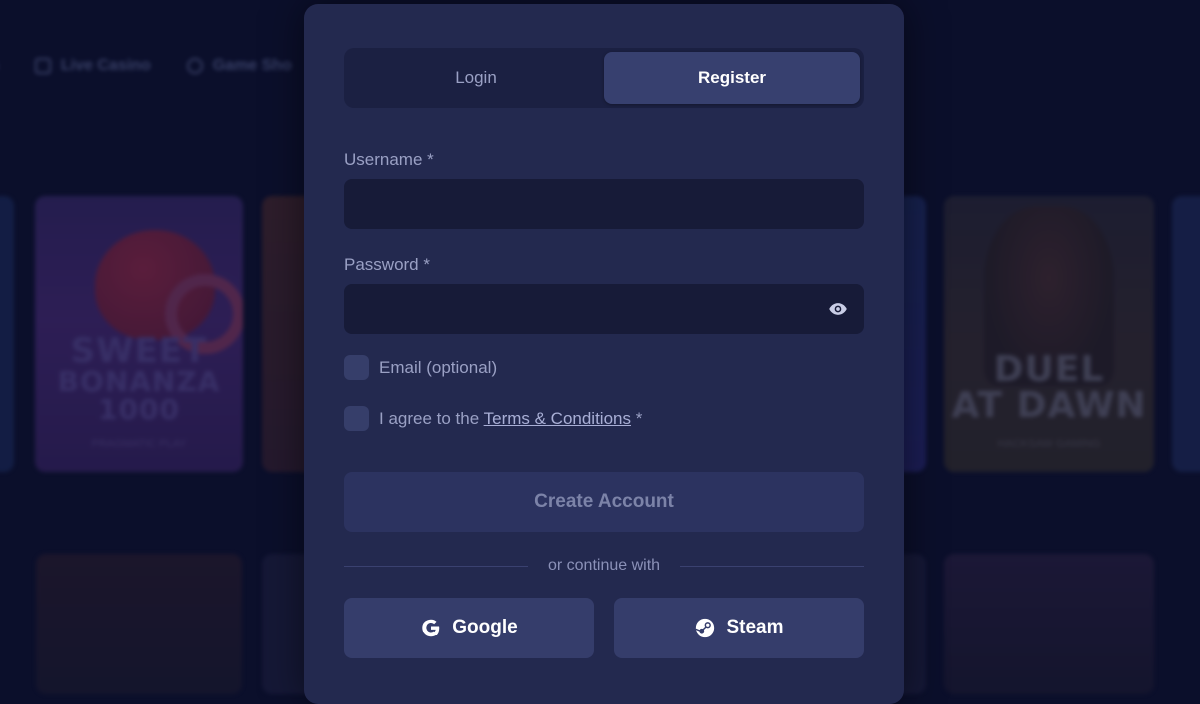 This screenshot has width=1200, height=704. I want to click on create-account-button: Create Account, so click(604, 502).